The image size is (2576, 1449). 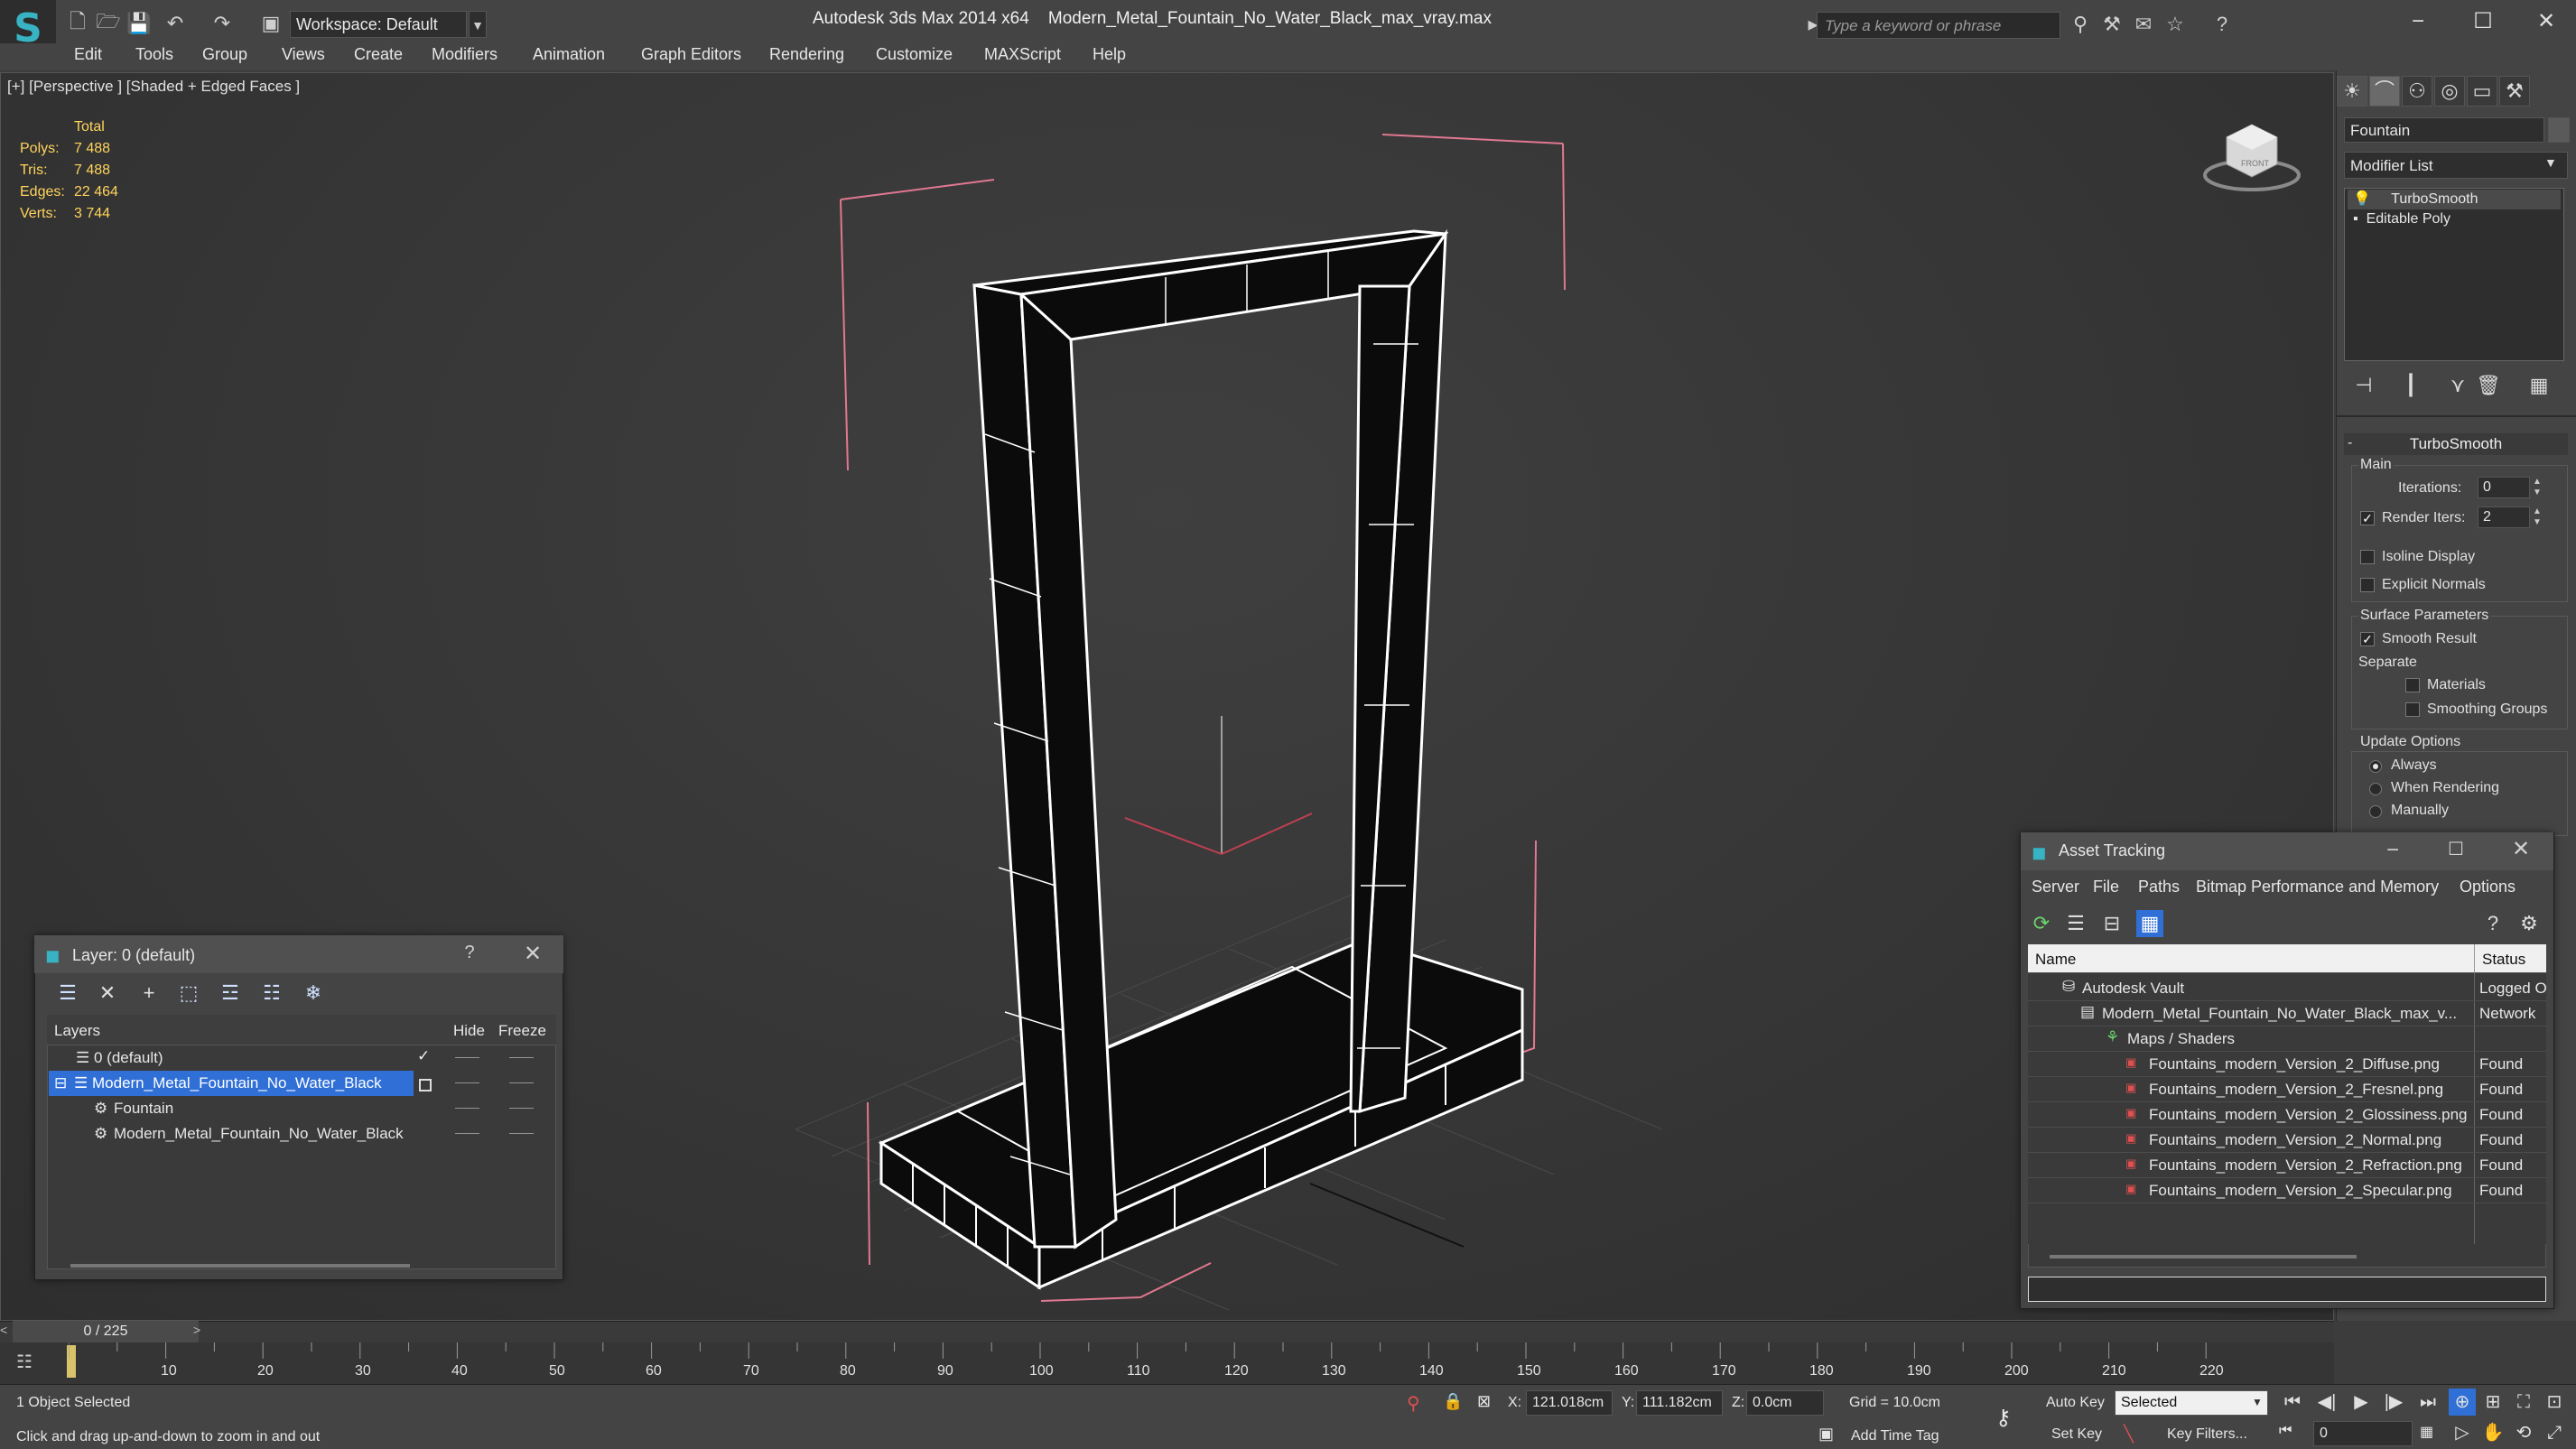 I want to click on time-config-icon: ▦, so click(x=2426, y=1432).